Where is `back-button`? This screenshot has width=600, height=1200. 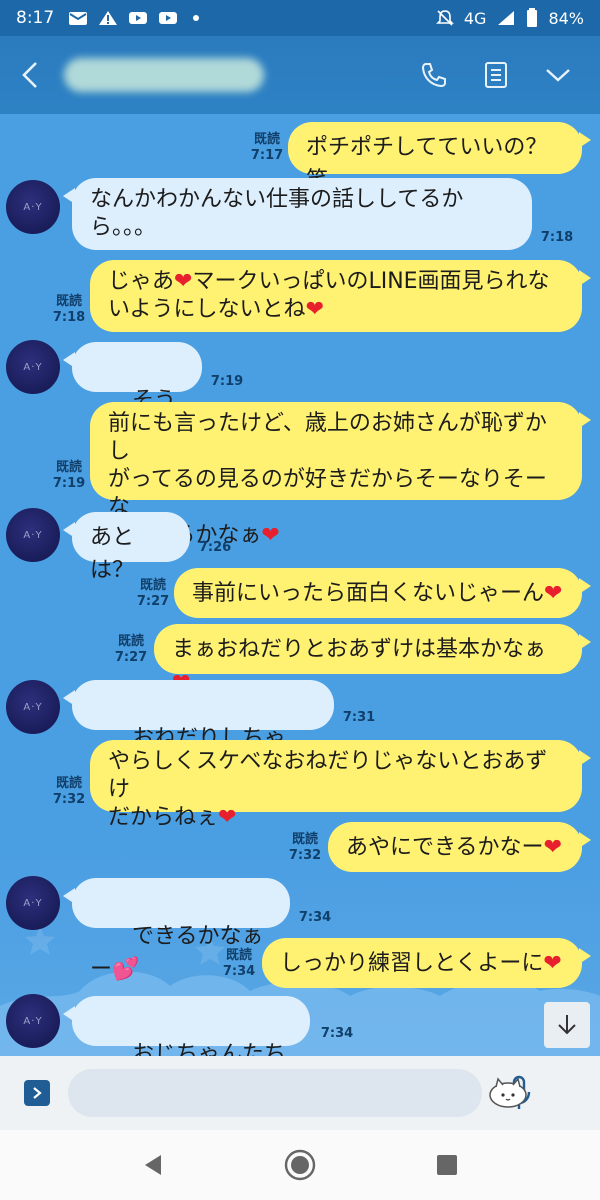
back-button is located at coordinates (30, 75).